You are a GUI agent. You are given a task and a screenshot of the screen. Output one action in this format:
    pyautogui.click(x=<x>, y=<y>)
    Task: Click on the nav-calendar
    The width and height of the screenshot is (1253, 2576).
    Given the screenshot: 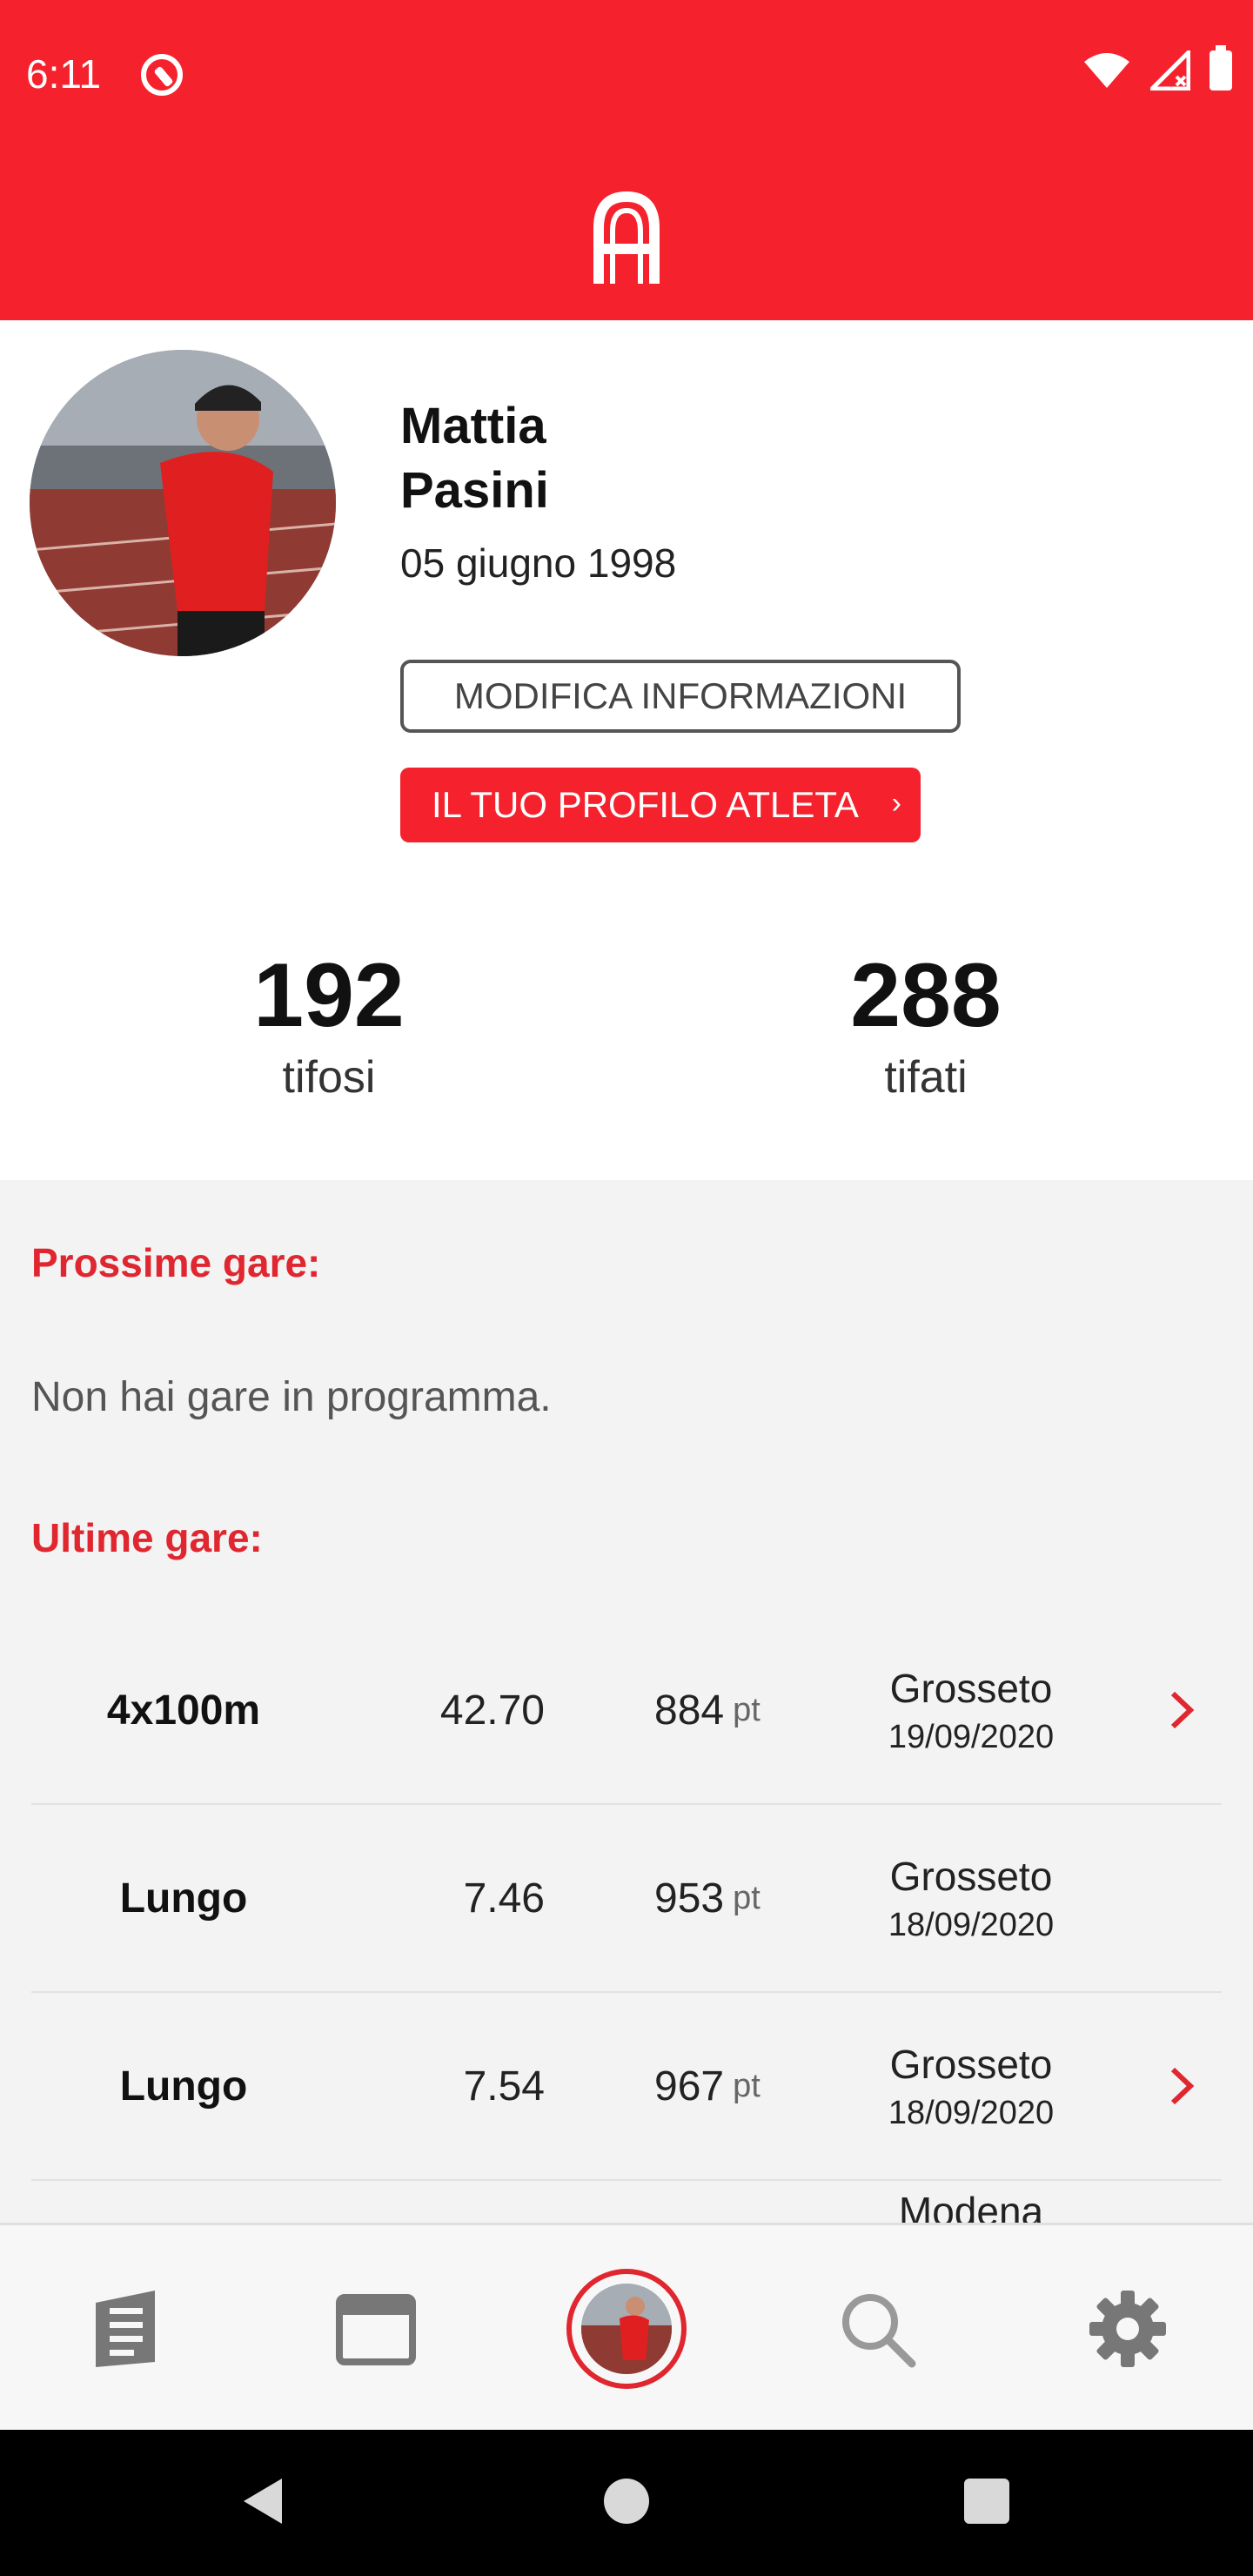 What is the action you would take?
    pyautogui.click(x=376, y=2328)
    